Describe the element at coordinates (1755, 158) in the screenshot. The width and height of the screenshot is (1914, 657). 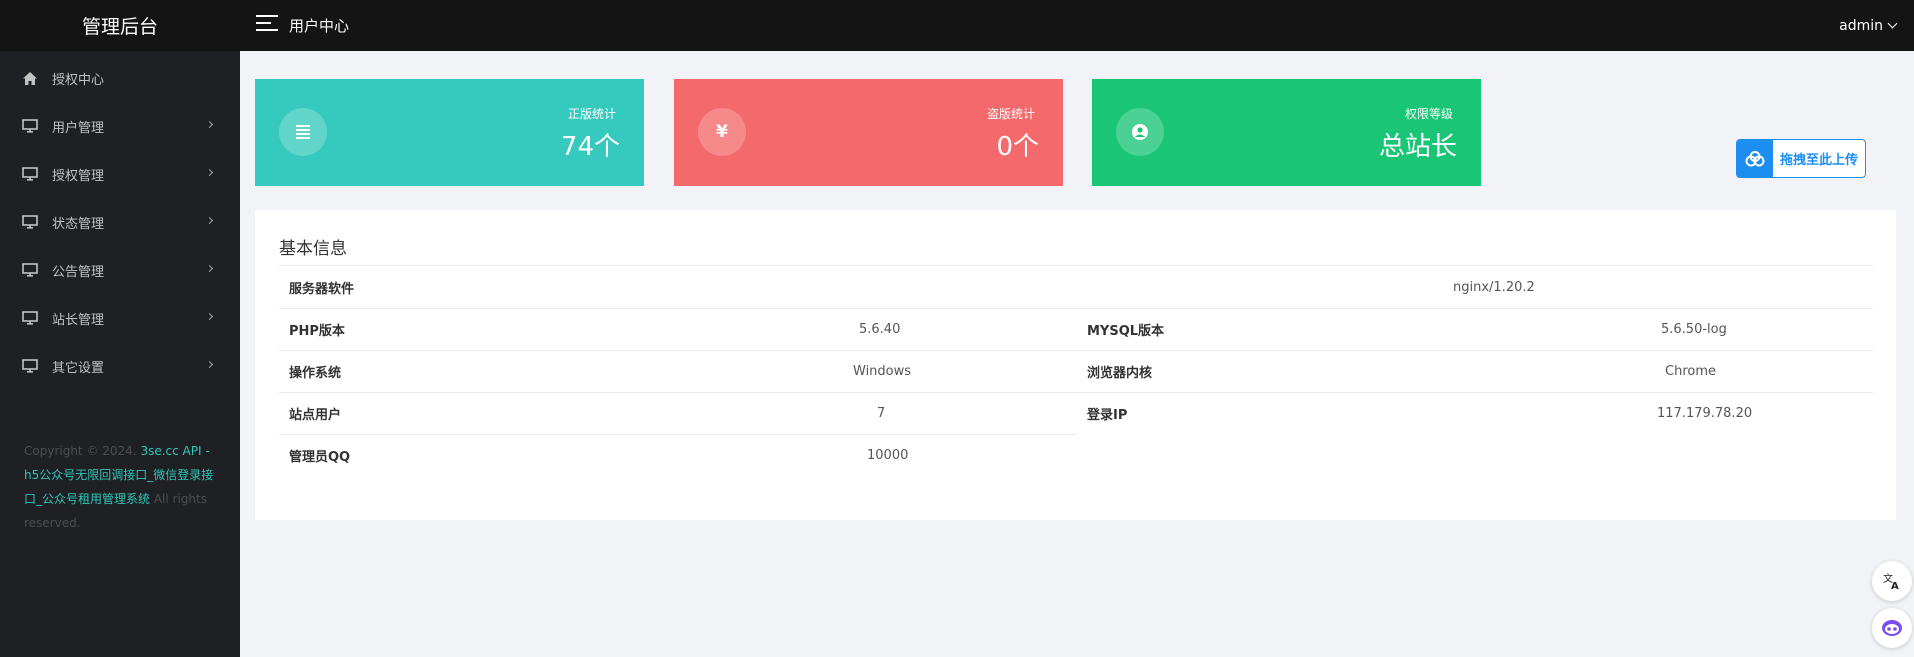
I see `cloud-upload-icon` at that location.